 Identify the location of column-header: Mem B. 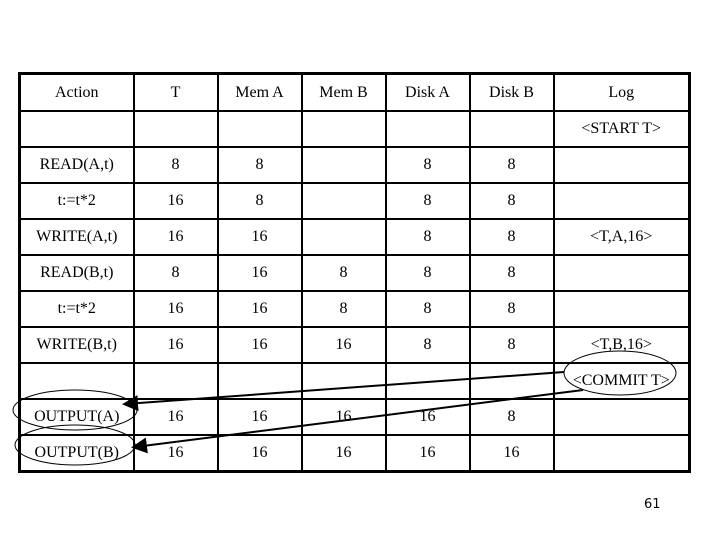
(343, 92).